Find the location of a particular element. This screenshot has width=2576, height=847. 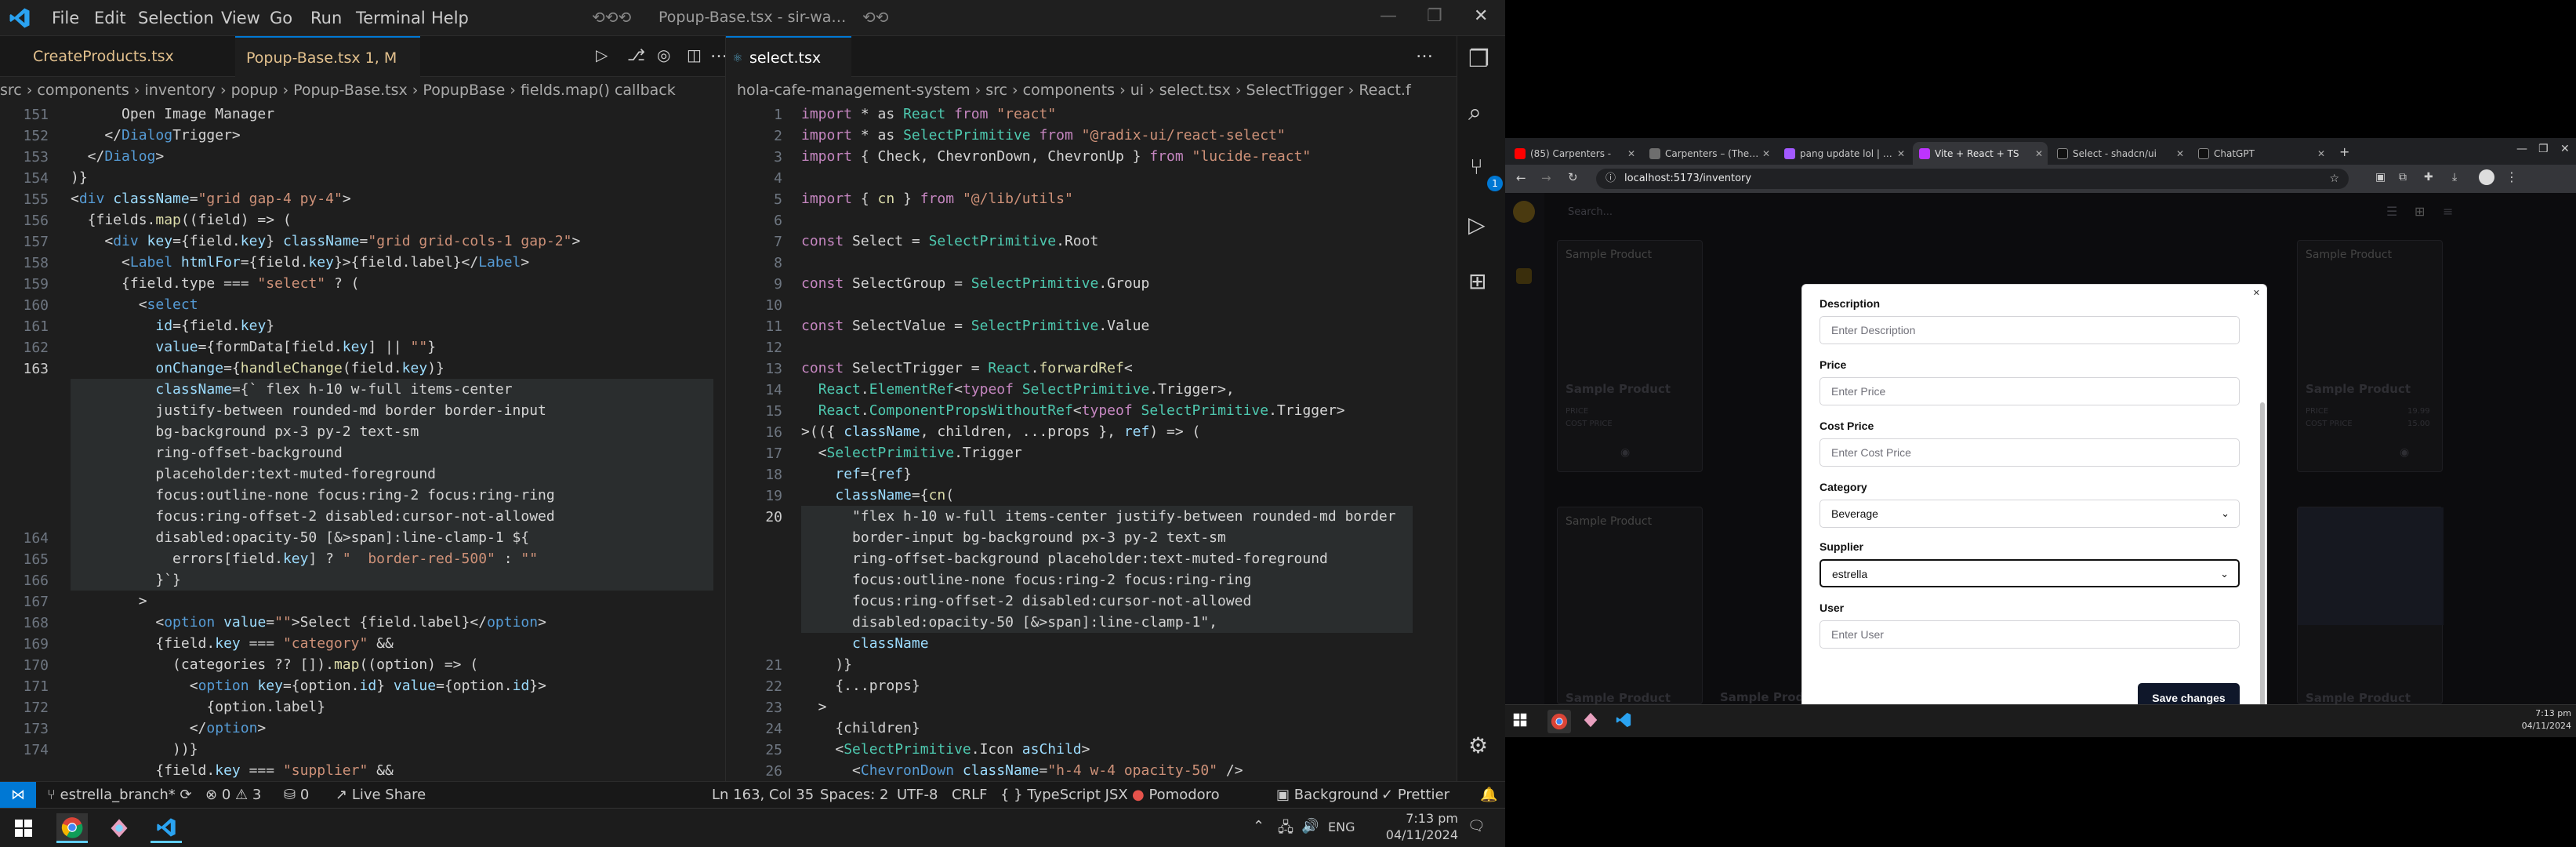

extensions-icon: ⊞ is located at coordinates (1477, 281).